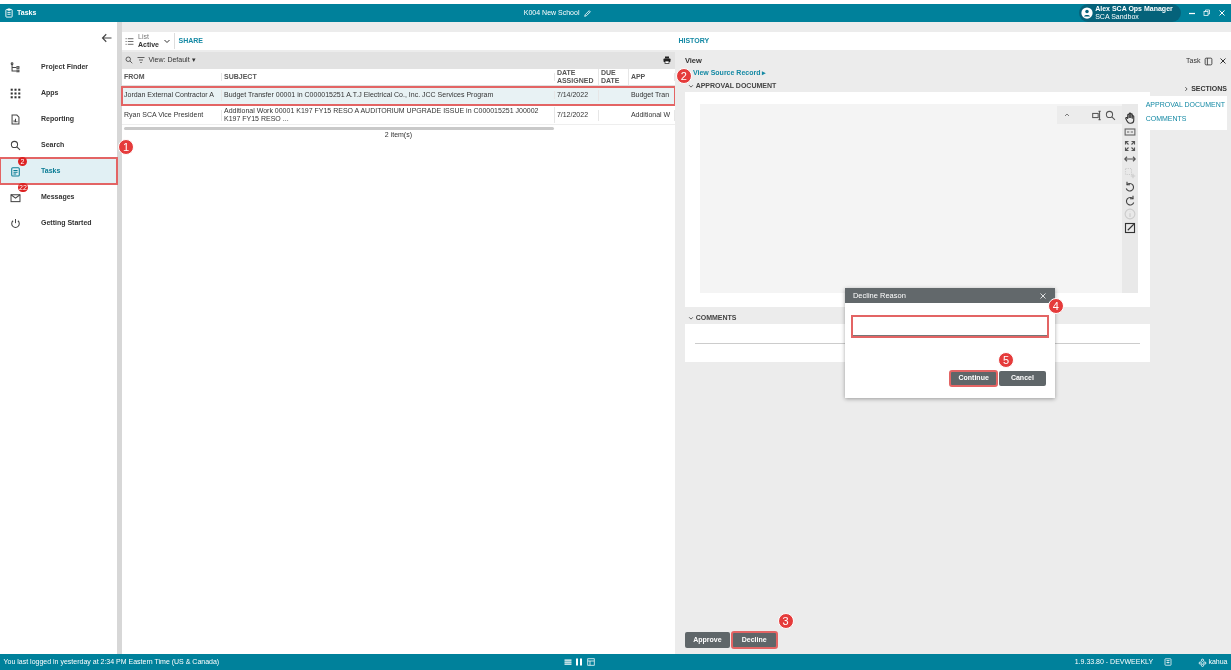 The image size is (1231, 670). I want to click on printer-icon, so click(667, 60).